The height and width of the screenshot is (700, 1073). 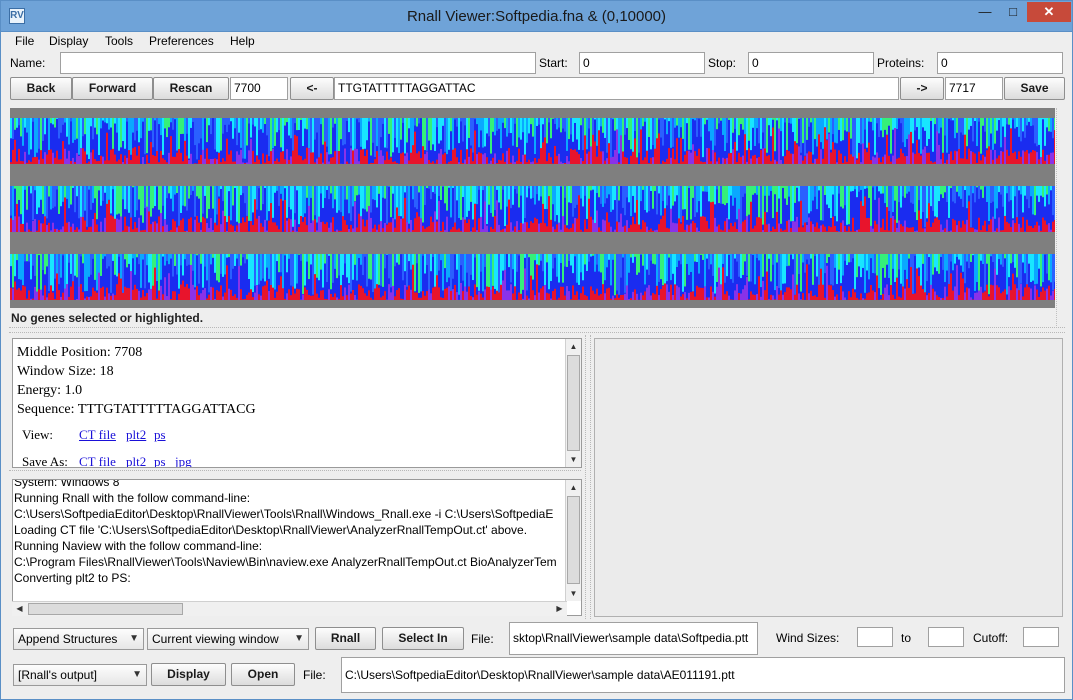 What do you see at coordinates (263, 674) in the screenshot?
I see `open-button: Open` at bounding box center [263, 674].